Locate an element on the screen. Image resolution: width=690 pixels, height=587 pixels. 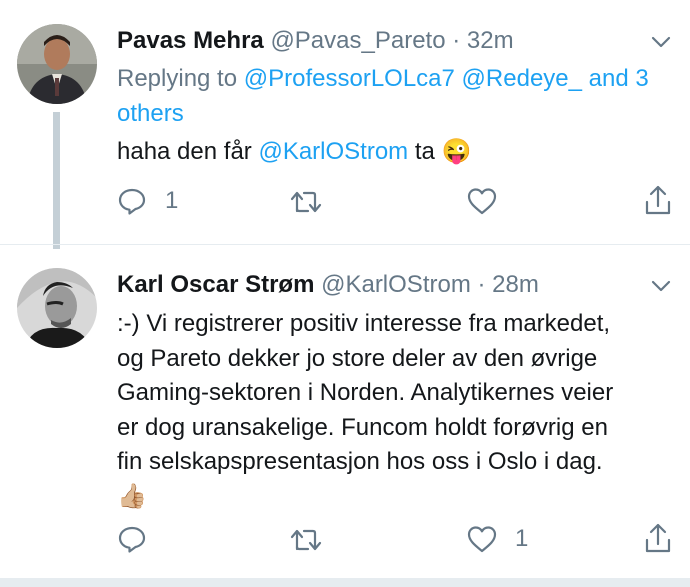
tweet-header: Karl Oscar Strøm @KarlOStrom · 28m is located at coordinates (328, 285).